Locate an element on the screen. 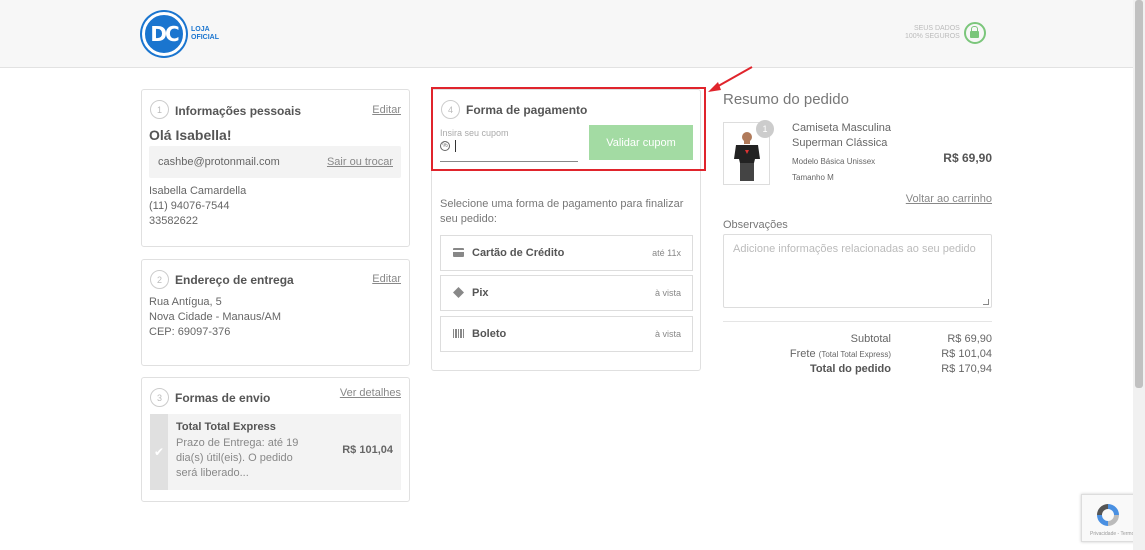 The image size is (1145, 550). section-title: Forma de pagamento is located at coordinates (527, 110).